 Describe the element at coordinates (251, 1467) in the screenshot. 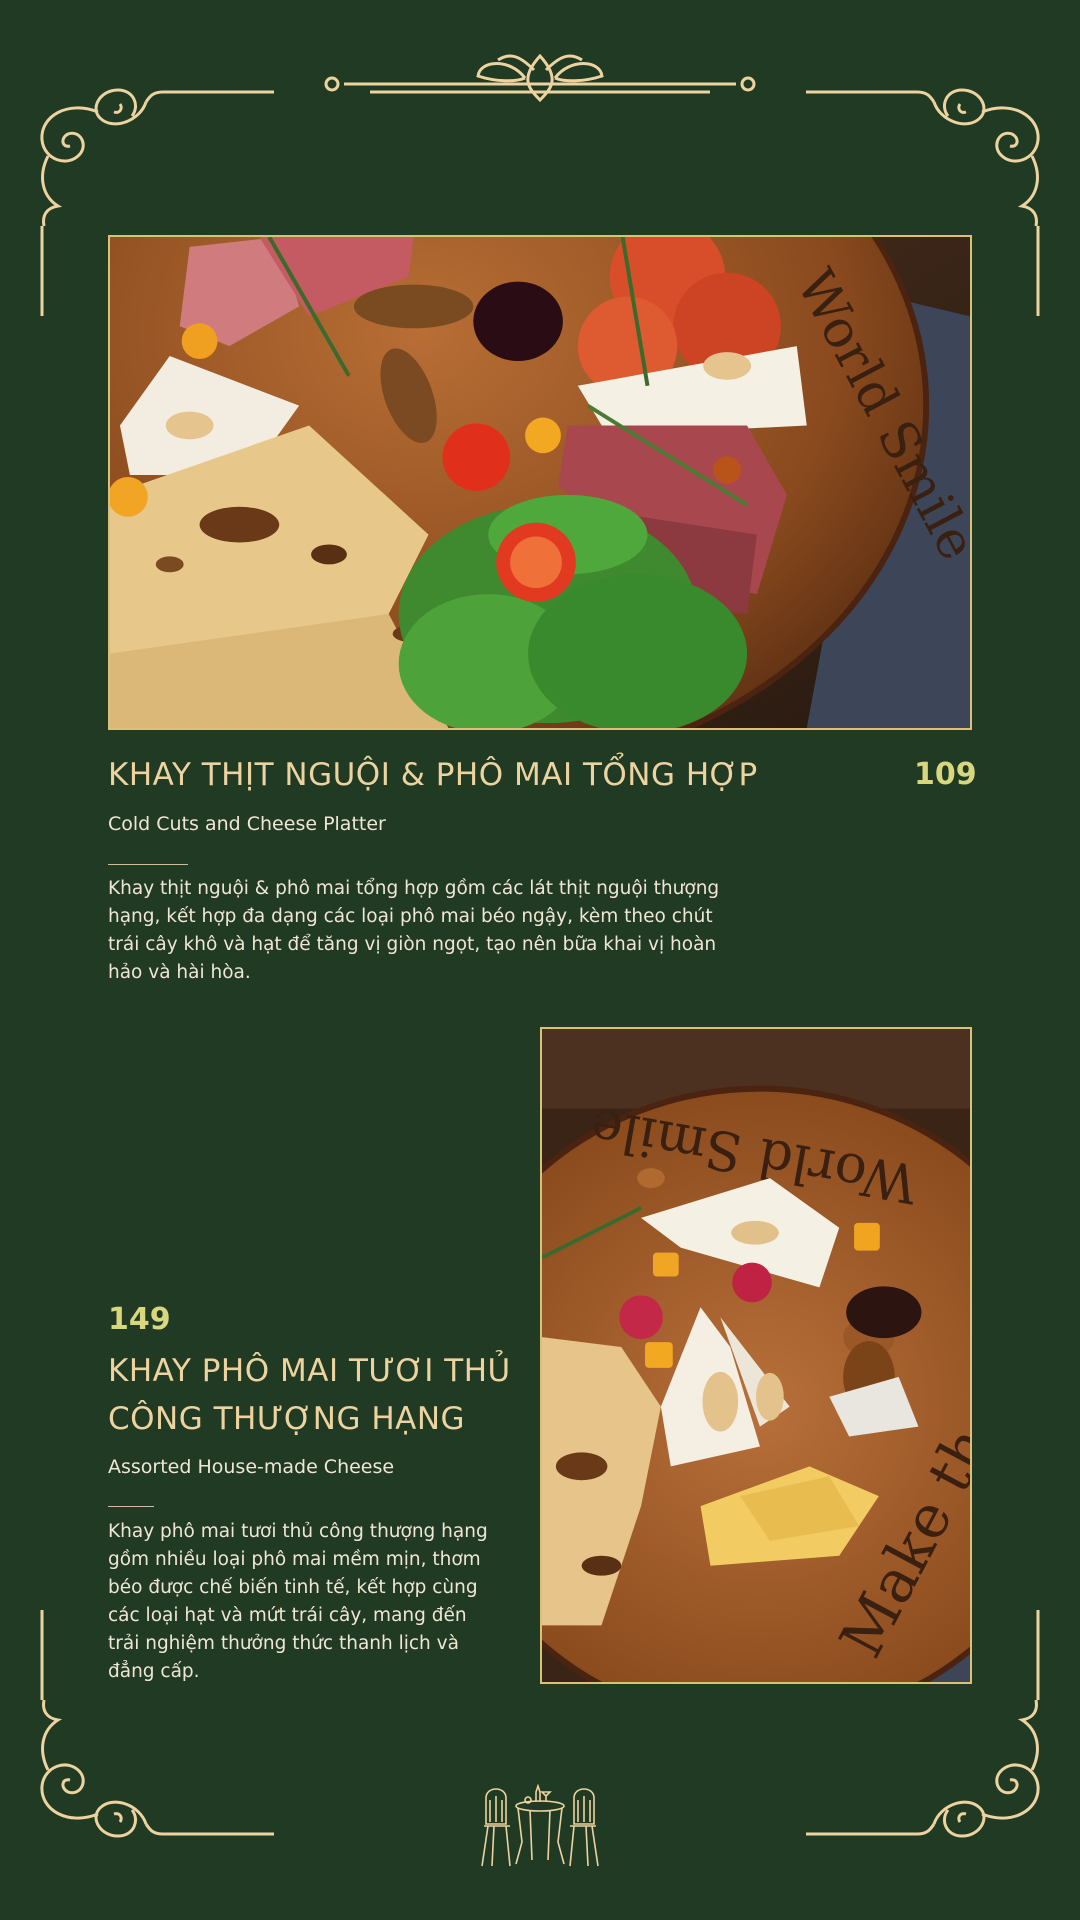

I see `item-2-subtitle: Assorted House-made Cheese` at that location.